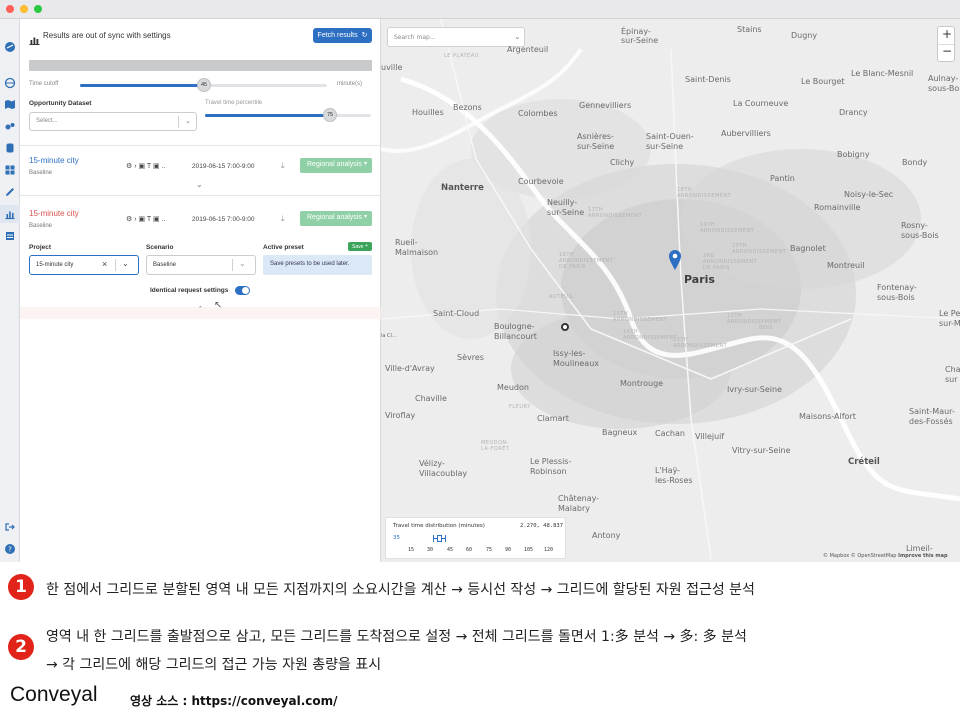 This screenshot has height=720, width=960. I want to click on place-label: Gennevilliers, so click(605, 105).